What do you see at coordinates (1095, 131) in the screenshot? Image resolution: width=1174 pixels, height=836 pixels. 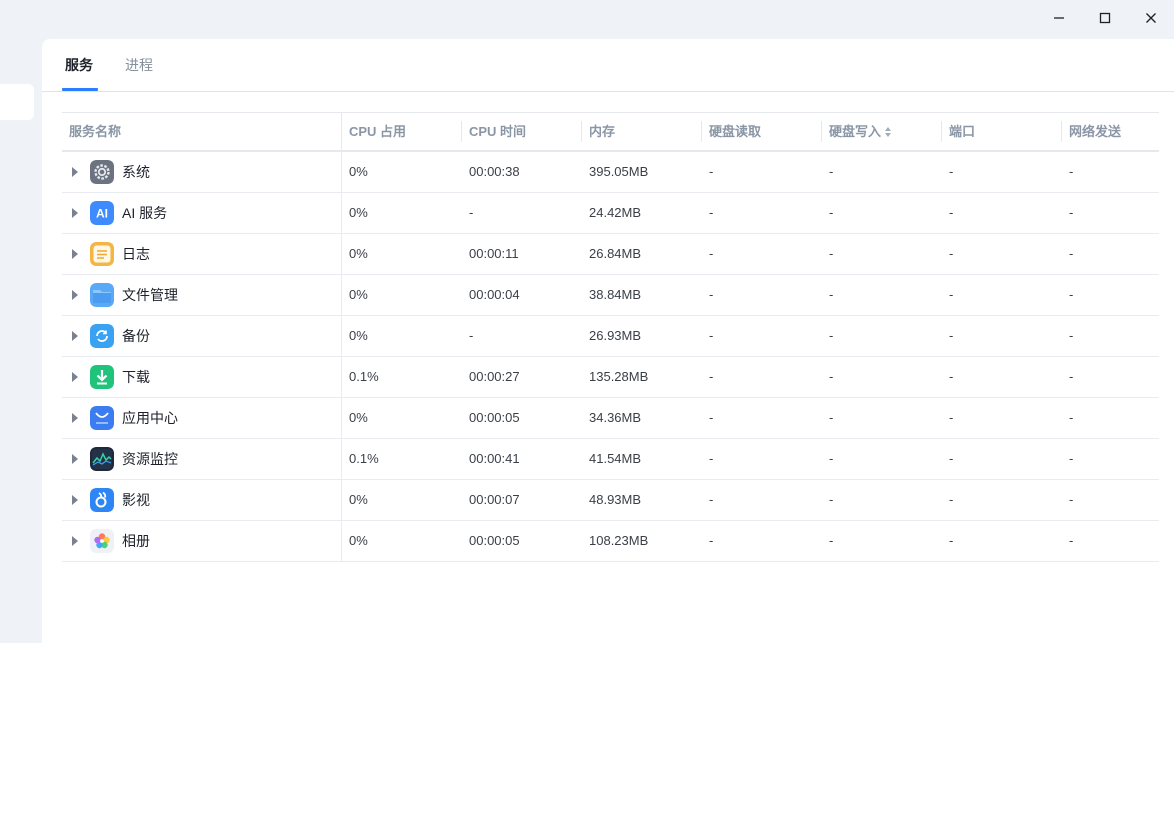 I see `column-header-net-send: 网络发送` at bounding box center [1095, 131].